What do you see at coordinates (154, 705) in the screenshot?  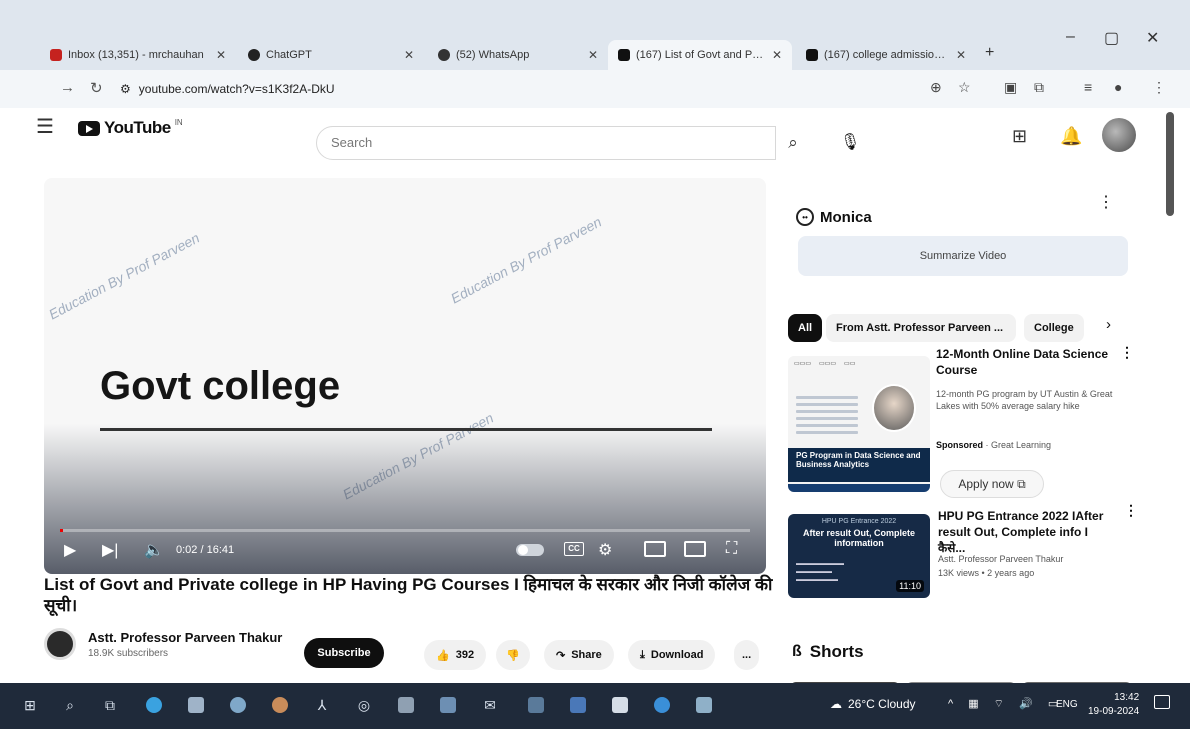 I see `edge-icon` at bounding box center [154, 705].